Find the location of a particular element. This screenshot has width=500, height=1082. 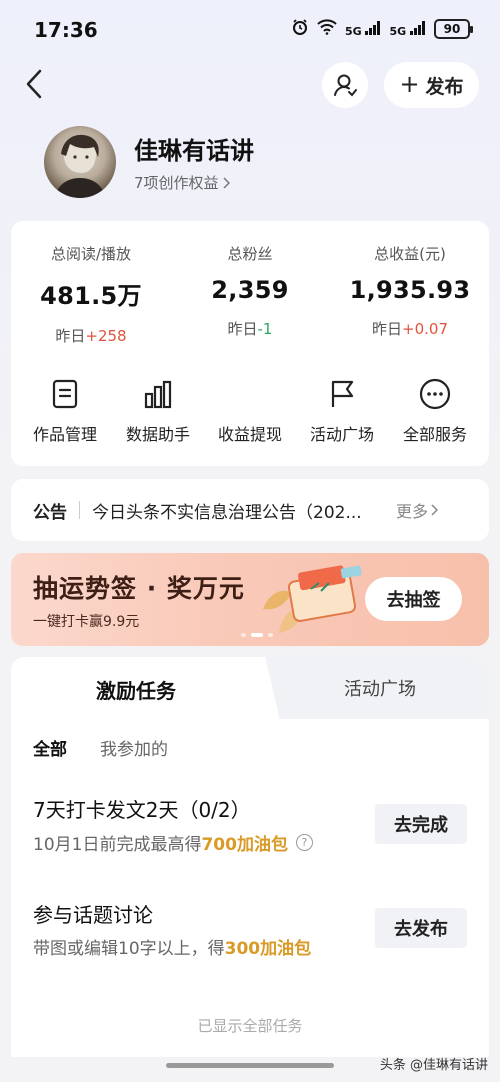

draw-lot-button: 去抽签 is located at coordinates (413, 599).